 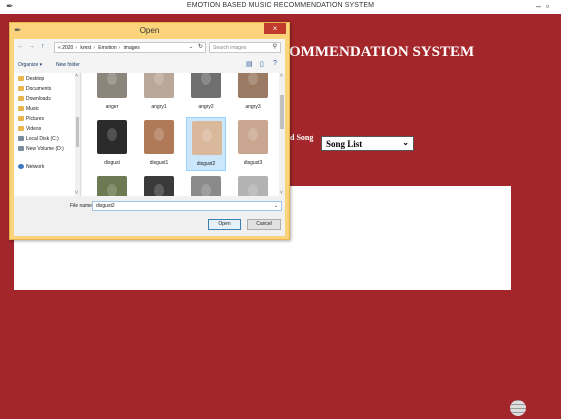 I want to click on file-tile: angry2, so click(x=206, y=94).